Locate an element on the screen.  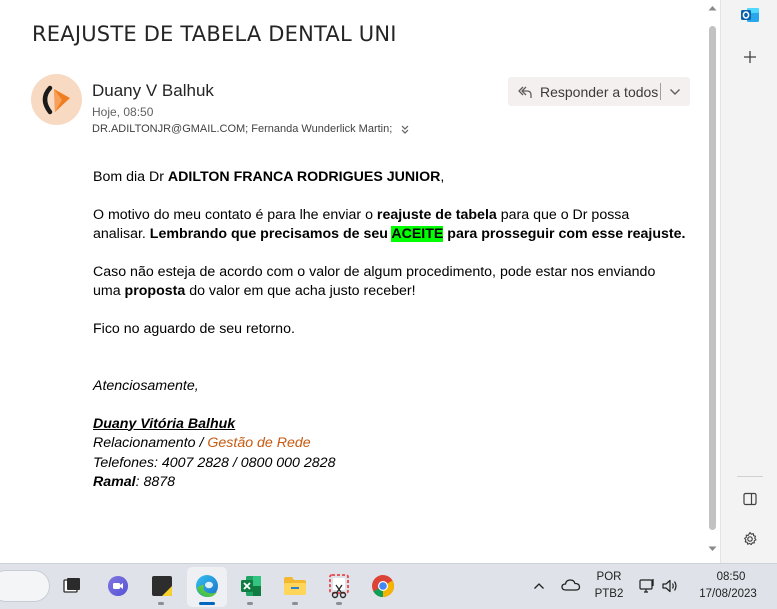
teams-chat-icon is located at coordinates (118, 586).